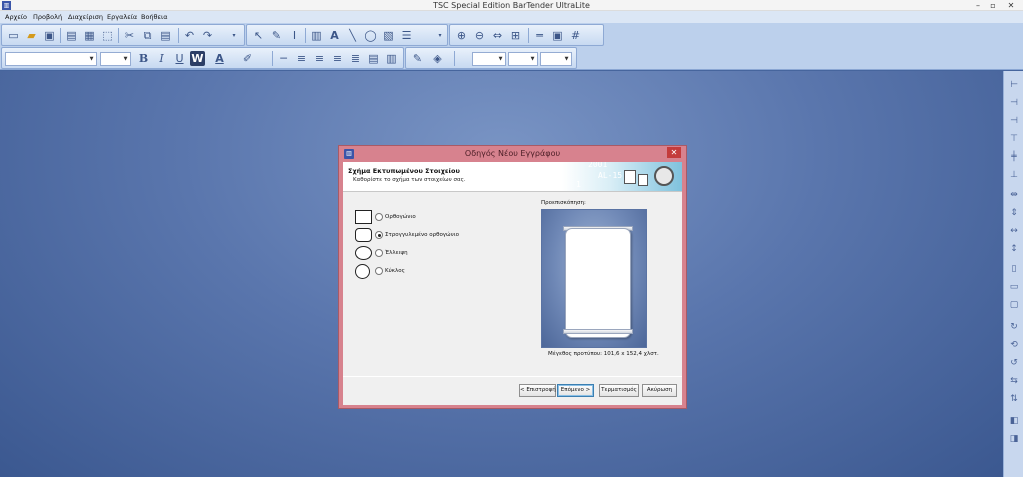 The height and width of the screenshot is (477, 1023). Describe the element at coordinates (445, 236) in the screenshot. I see `shape-option-rounded-rectangle: Στρογγυλεμένο ορθογώνιο` at that location.